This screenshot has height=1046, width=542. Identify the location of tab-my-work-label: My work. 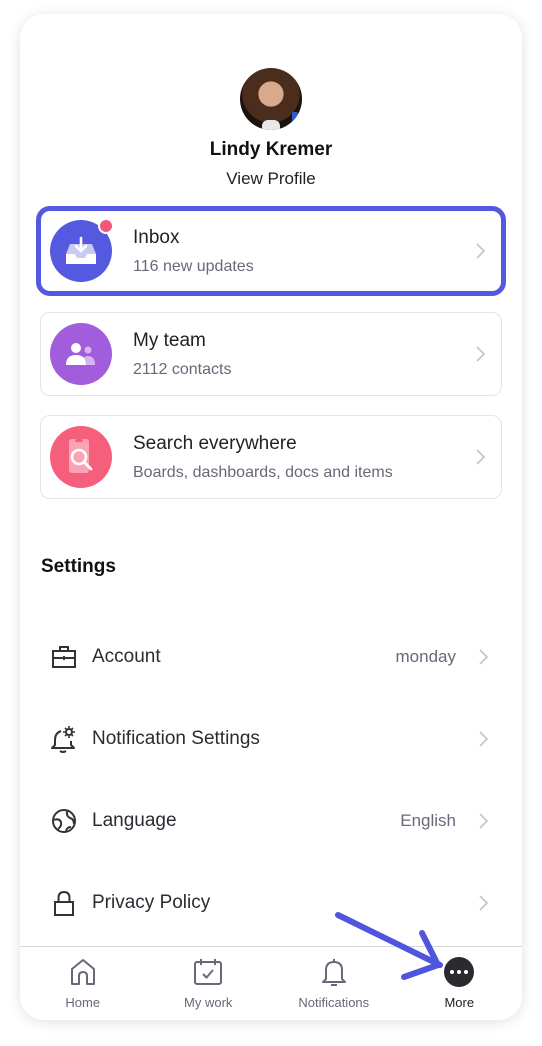
(208, 1002).